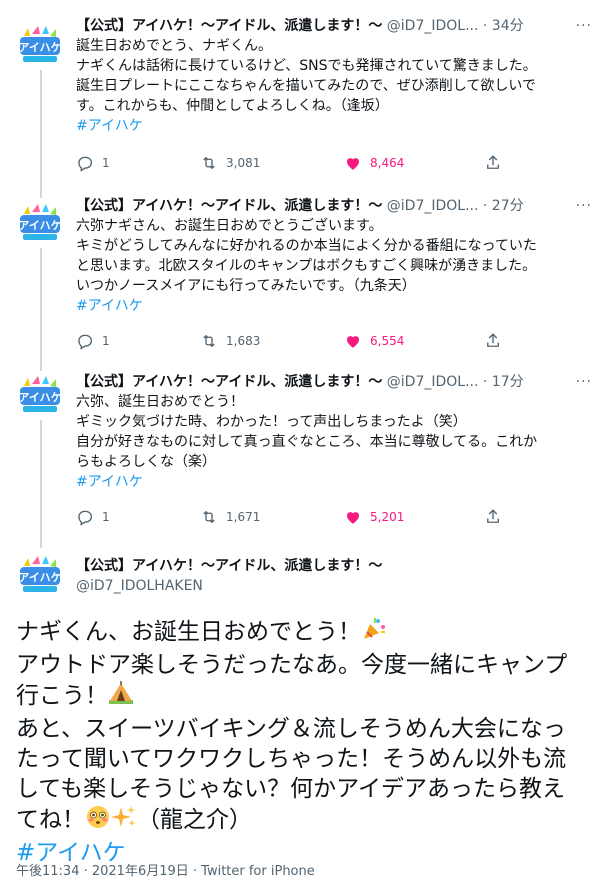 The image size is (606, 883). What do you see at coordinates (243, 517) in the screenshot?
I see `retweet-count: 1,671` at bounding box center [243, 517].